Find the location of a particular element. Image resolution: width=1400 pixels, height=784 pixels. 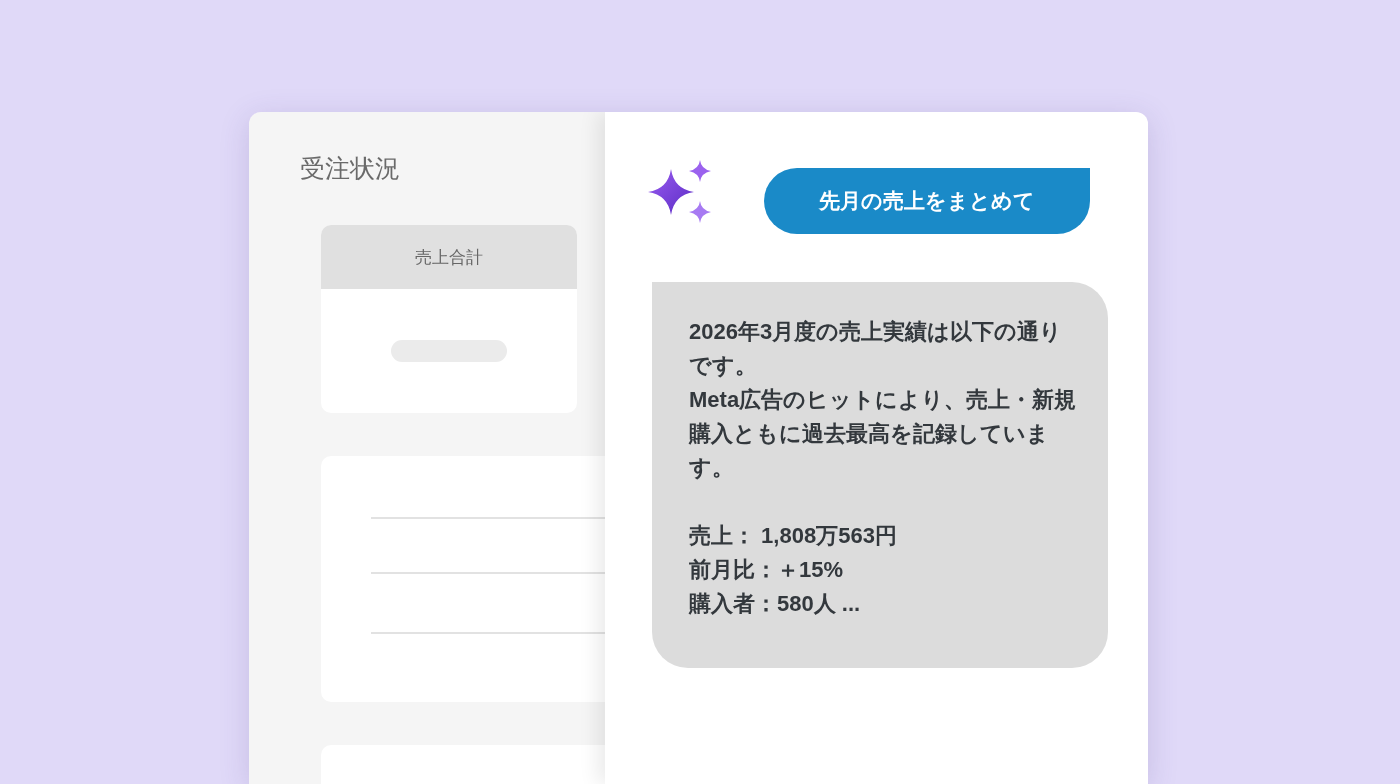

stat-line: 前月比：＋15% is located at coordinates (767, 570).